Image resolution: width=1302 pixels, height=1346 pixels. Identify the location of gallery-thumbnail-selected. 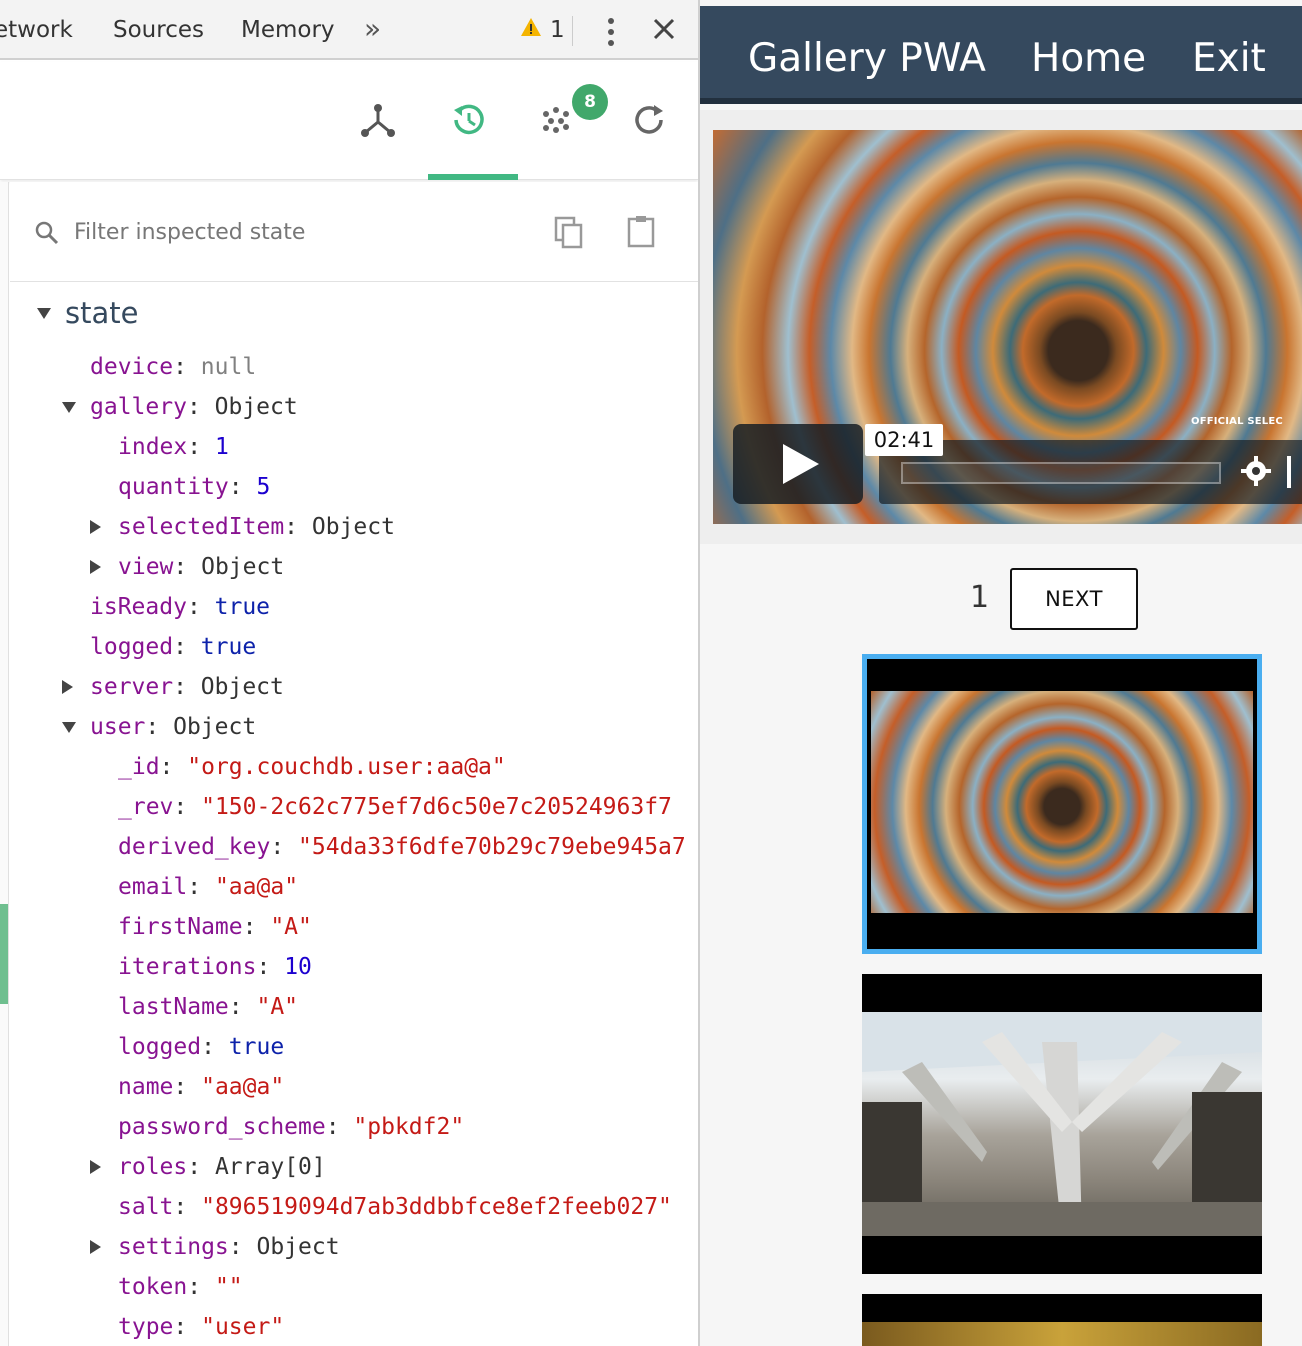
(1062, 804).